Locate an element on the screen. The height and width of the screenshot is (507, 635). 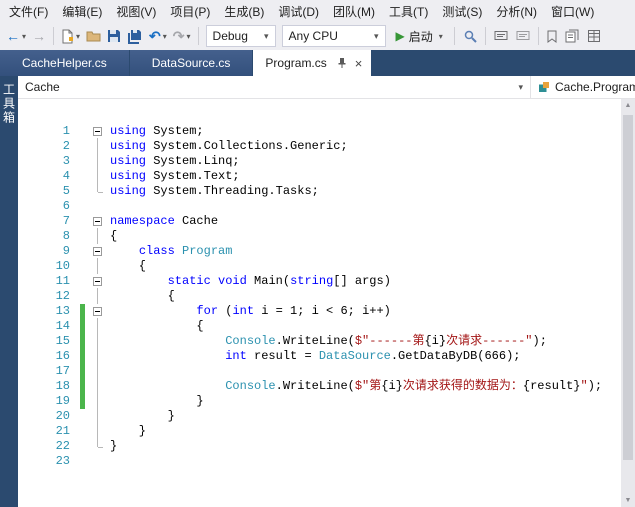
solution-explorer-button is located at coordinates (572, 36).